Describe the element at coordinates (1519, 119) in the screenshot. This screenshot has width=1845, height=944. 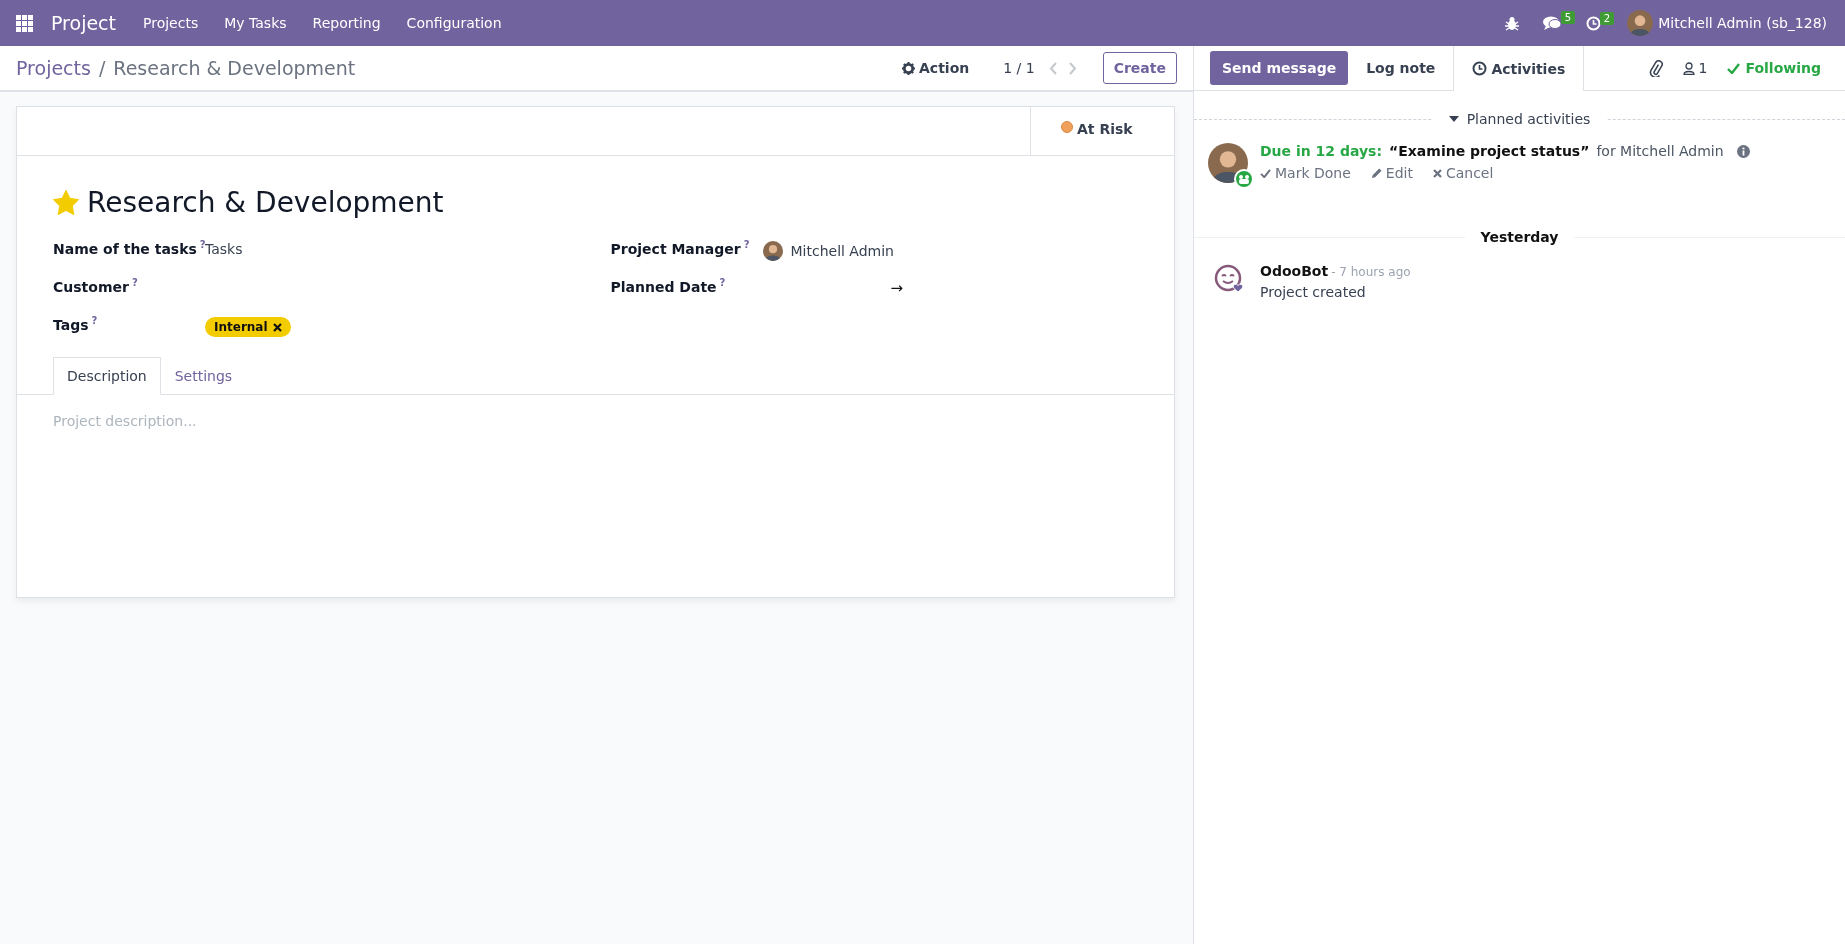
I see `planned-activities-toggle: Planned activities` at that location.